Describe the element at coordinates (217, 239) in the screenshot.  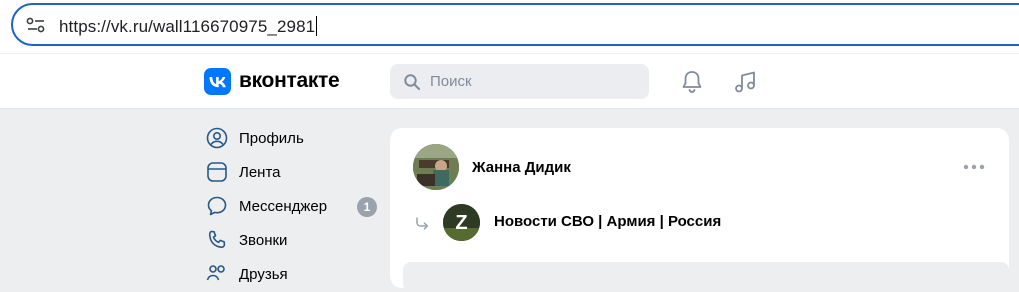
I see `phone-icon` at that location.